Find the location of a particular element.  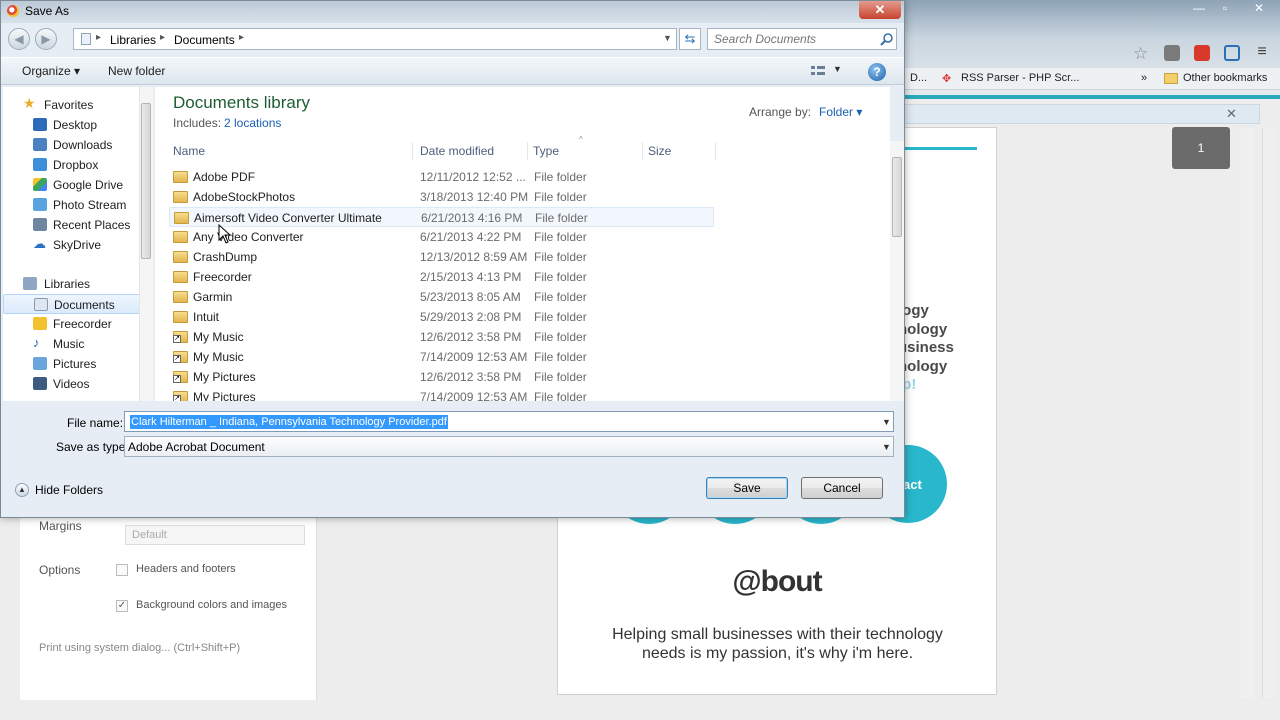

hide-folders-button: ▲ Hide Folders is located at coordinates (60, 491).